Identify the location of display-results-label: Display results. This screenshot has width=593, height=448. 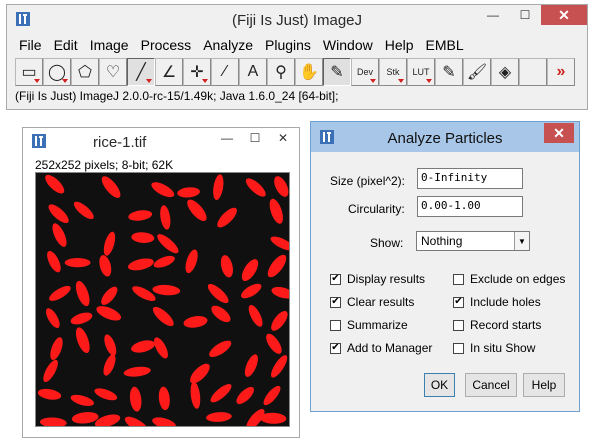
(386, 279).